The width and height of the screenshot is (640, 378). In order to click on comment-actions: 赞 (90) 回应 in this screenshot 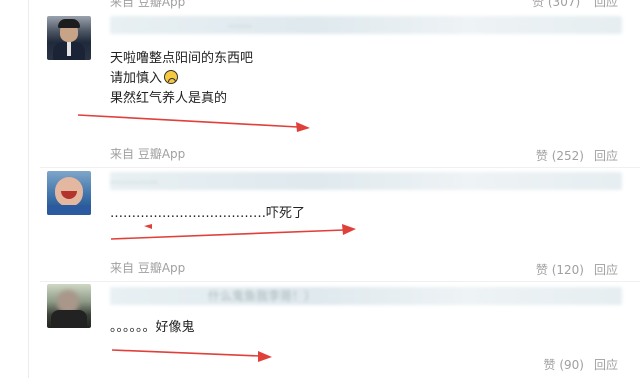, I will do `click(576, 364)`.